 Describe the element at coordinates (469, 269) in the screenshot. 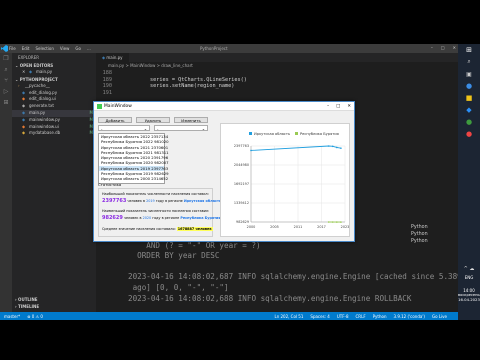

I see `network-icon: ^ ☁` at that location.